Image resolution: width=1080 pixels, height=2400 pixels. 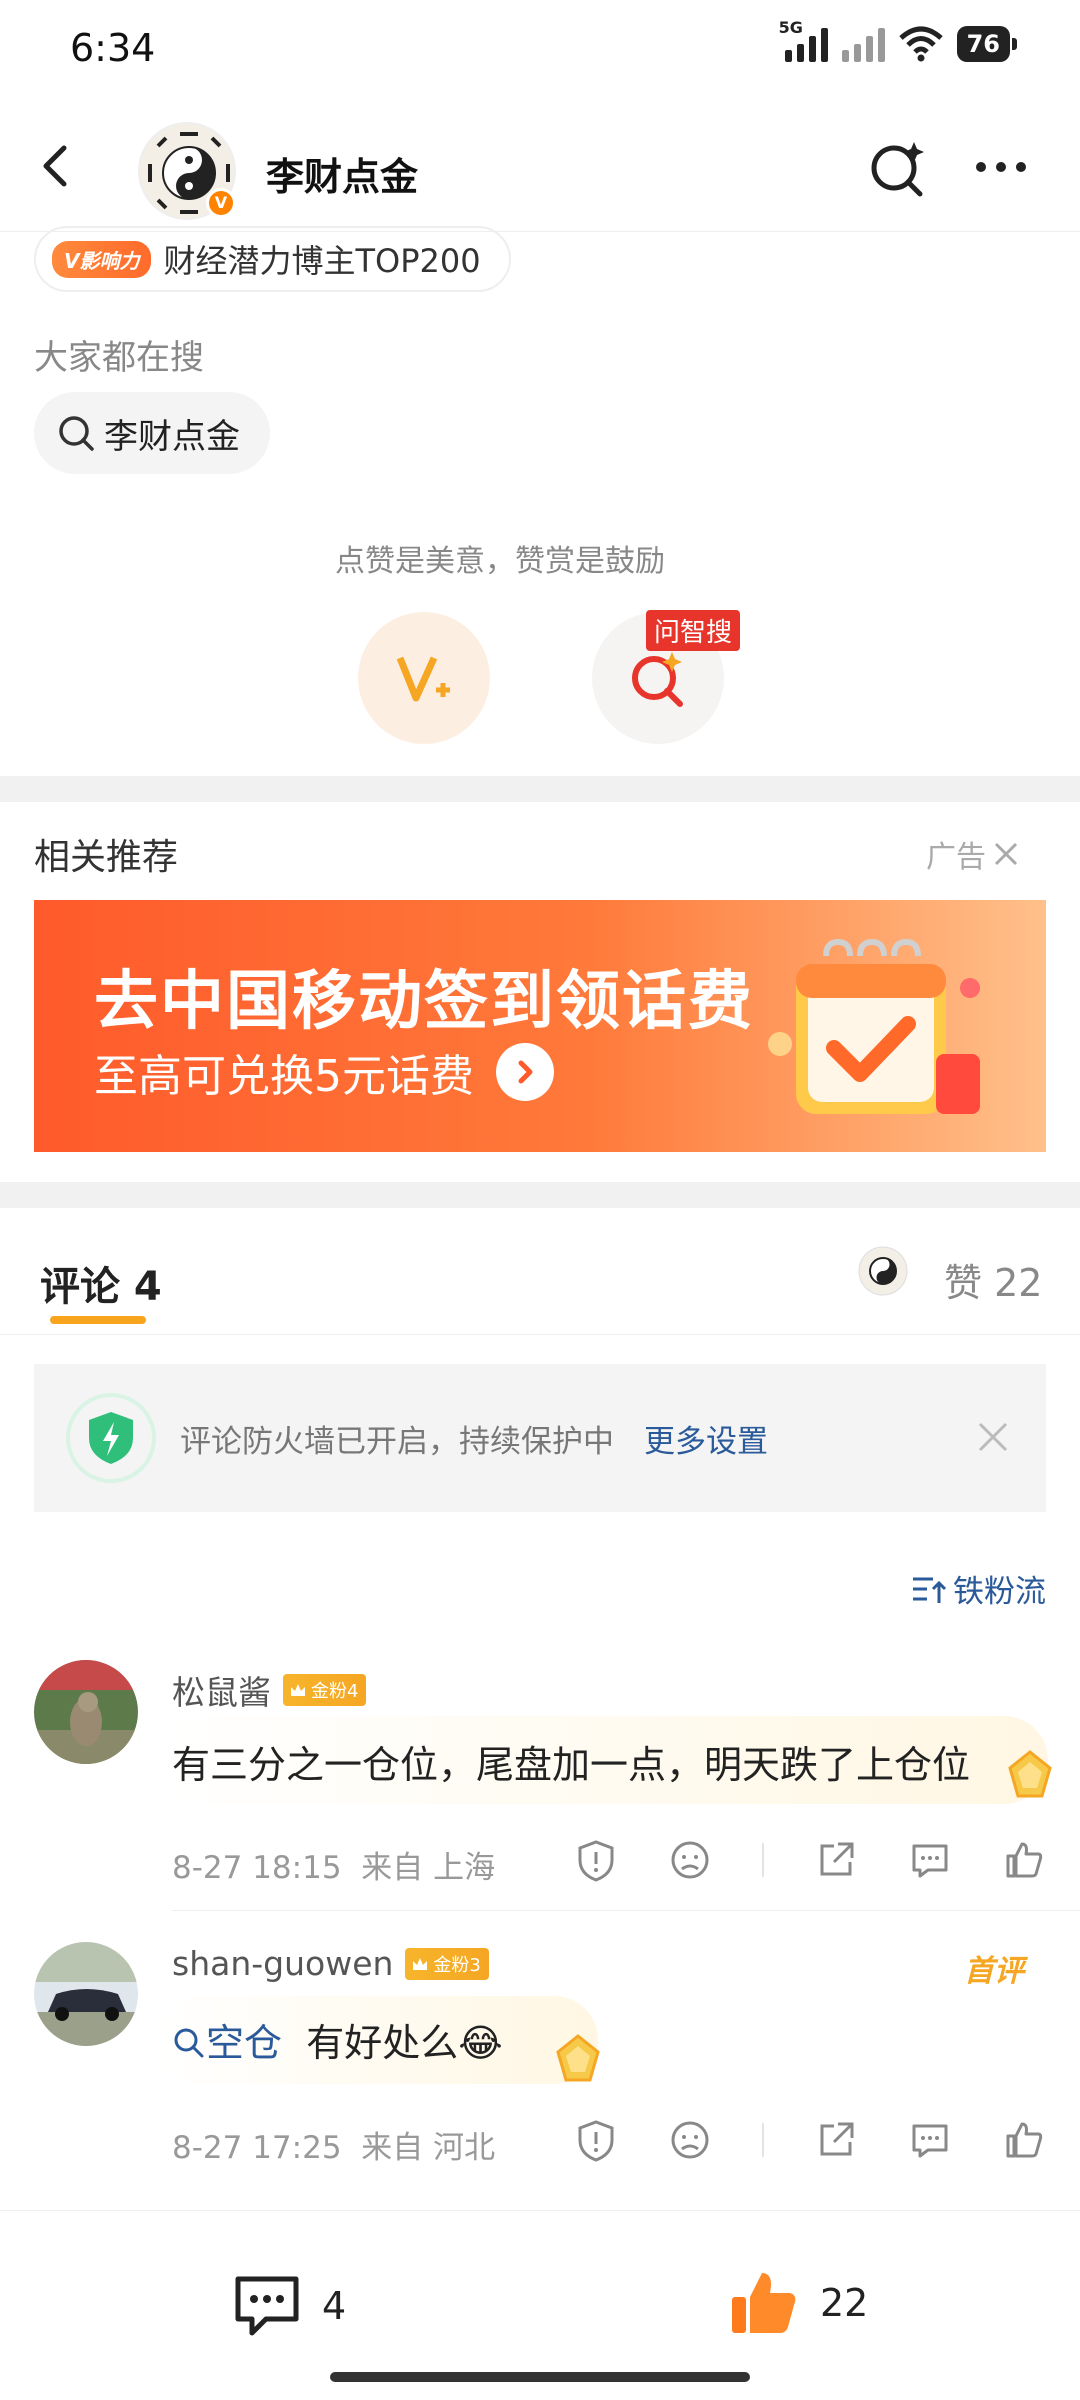 I want to click on topic-search-icon, so click(x=189, y=2043).